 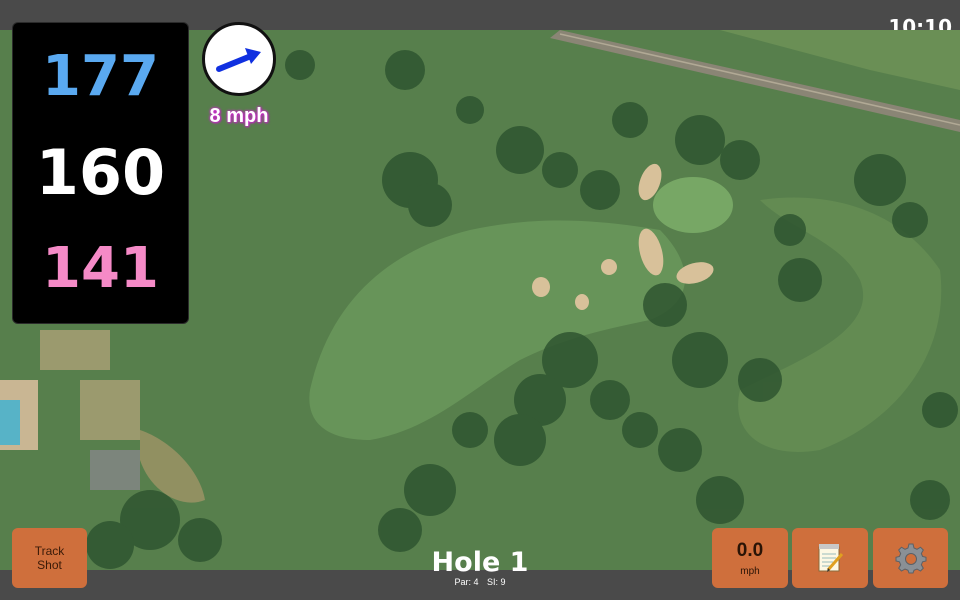 I want to click on wind-arrow-icon, so click(x=238, y=60).